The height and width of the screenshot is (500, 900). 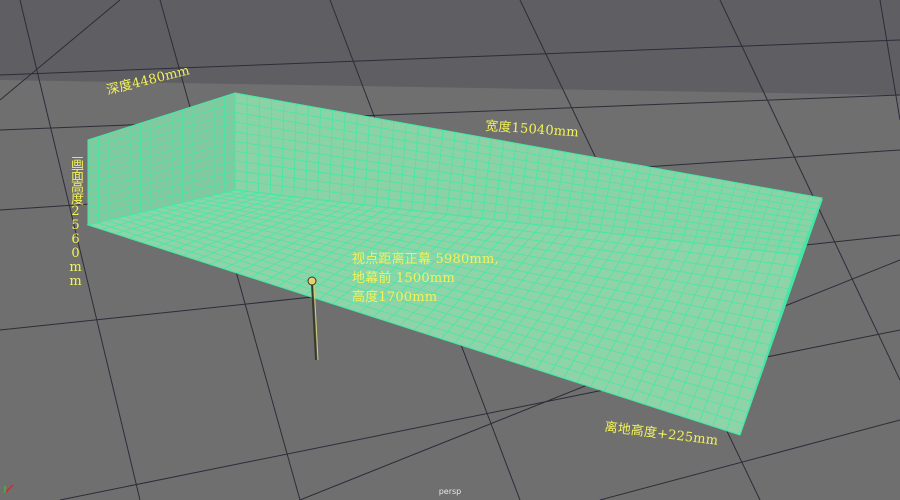 What do you see at coordinates (9, 489) in the screenshot?
I see `axis-gizmo-icon` at bounding box center [9, 489].